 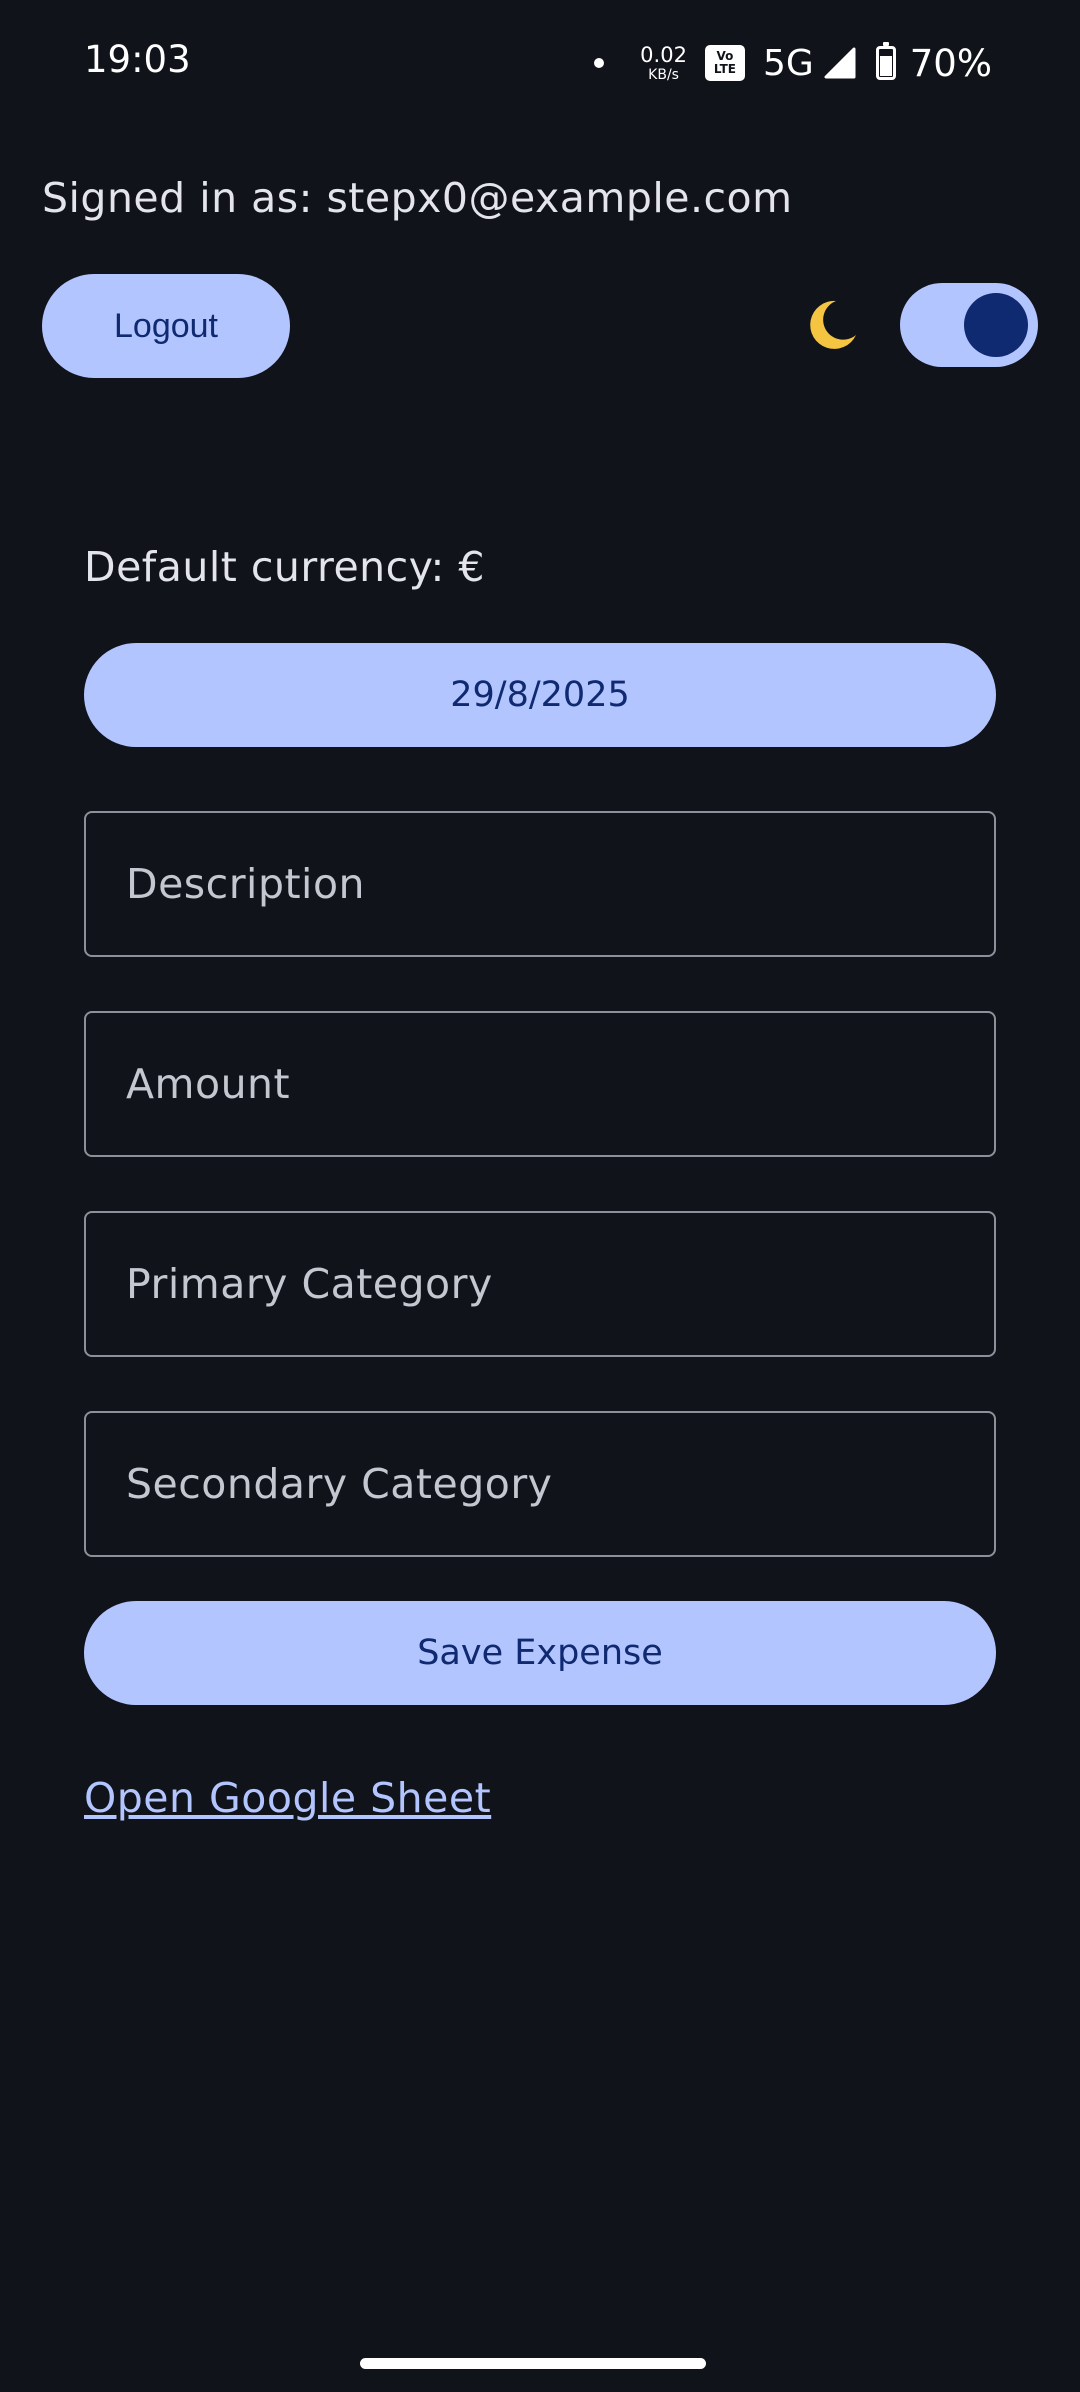 I want to click on toggle-thumb, so click(x=996, y=325).